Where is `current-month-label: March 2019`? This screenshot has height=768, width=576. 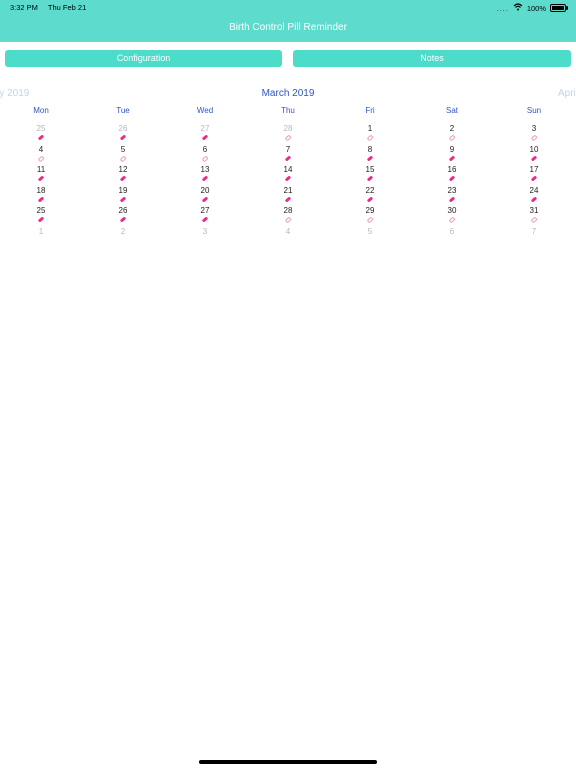 current-month-label: March 2019 is located at coordinates (288, 93).